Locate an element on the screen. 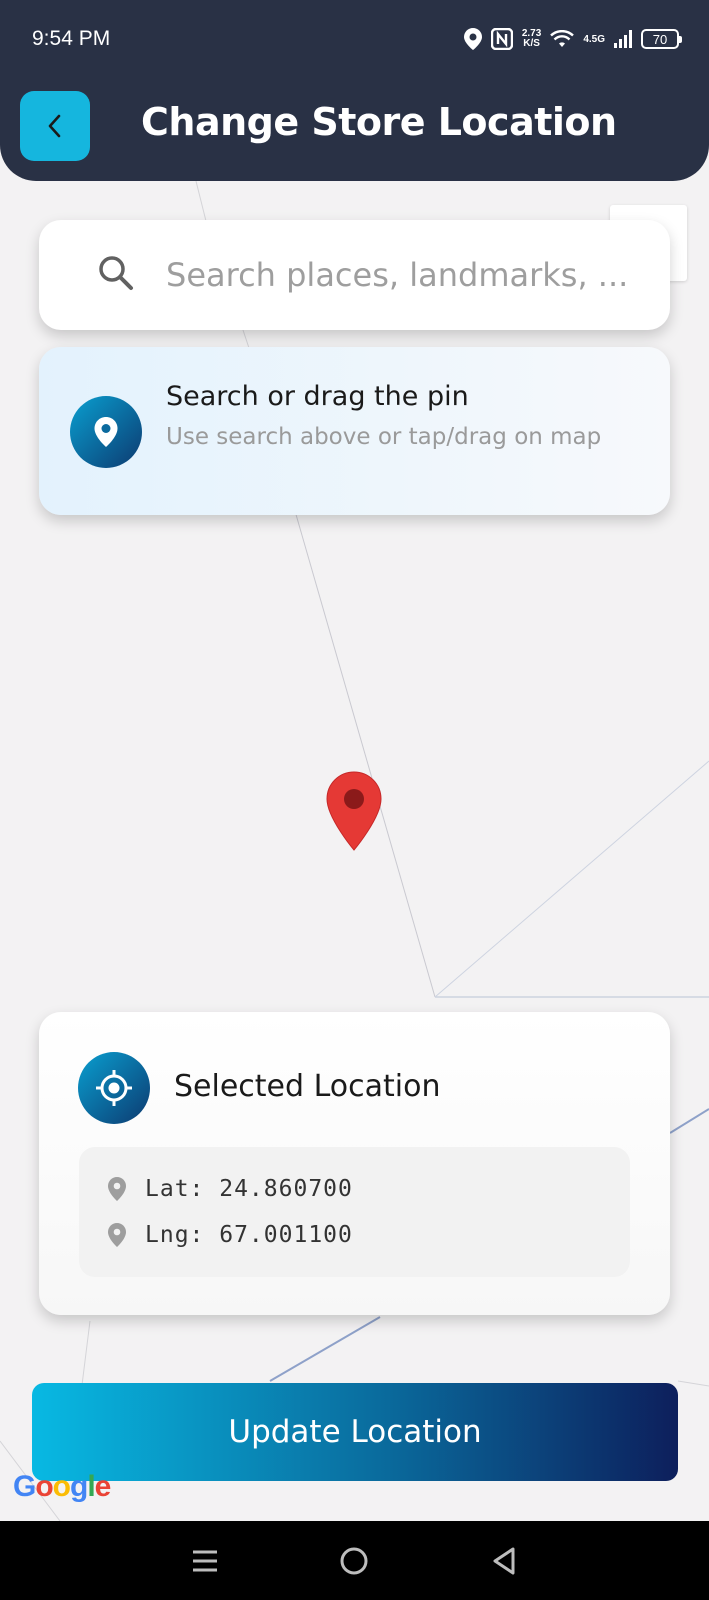 The image size is (709, 1600). latitude-row: Lat: 24.860700 is located at coordinates (230, 1189).